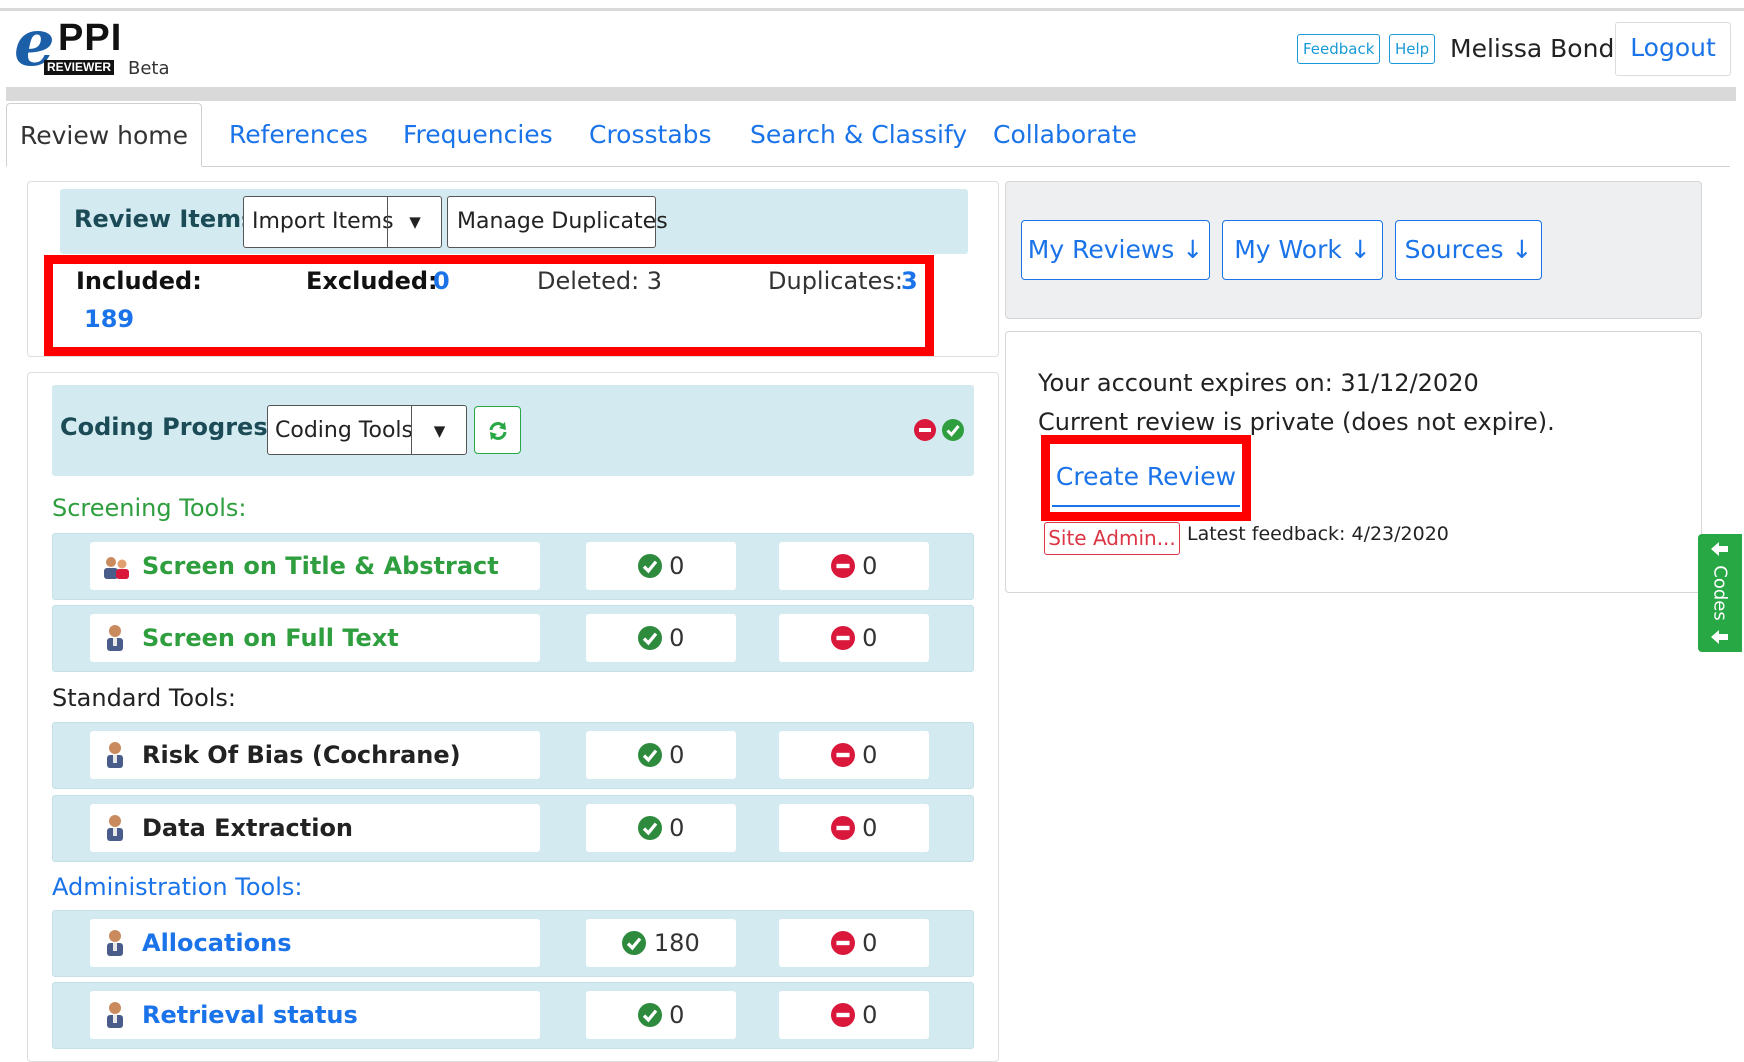  I want to click on logo-ppi-text: PPI, so click(90, 38).